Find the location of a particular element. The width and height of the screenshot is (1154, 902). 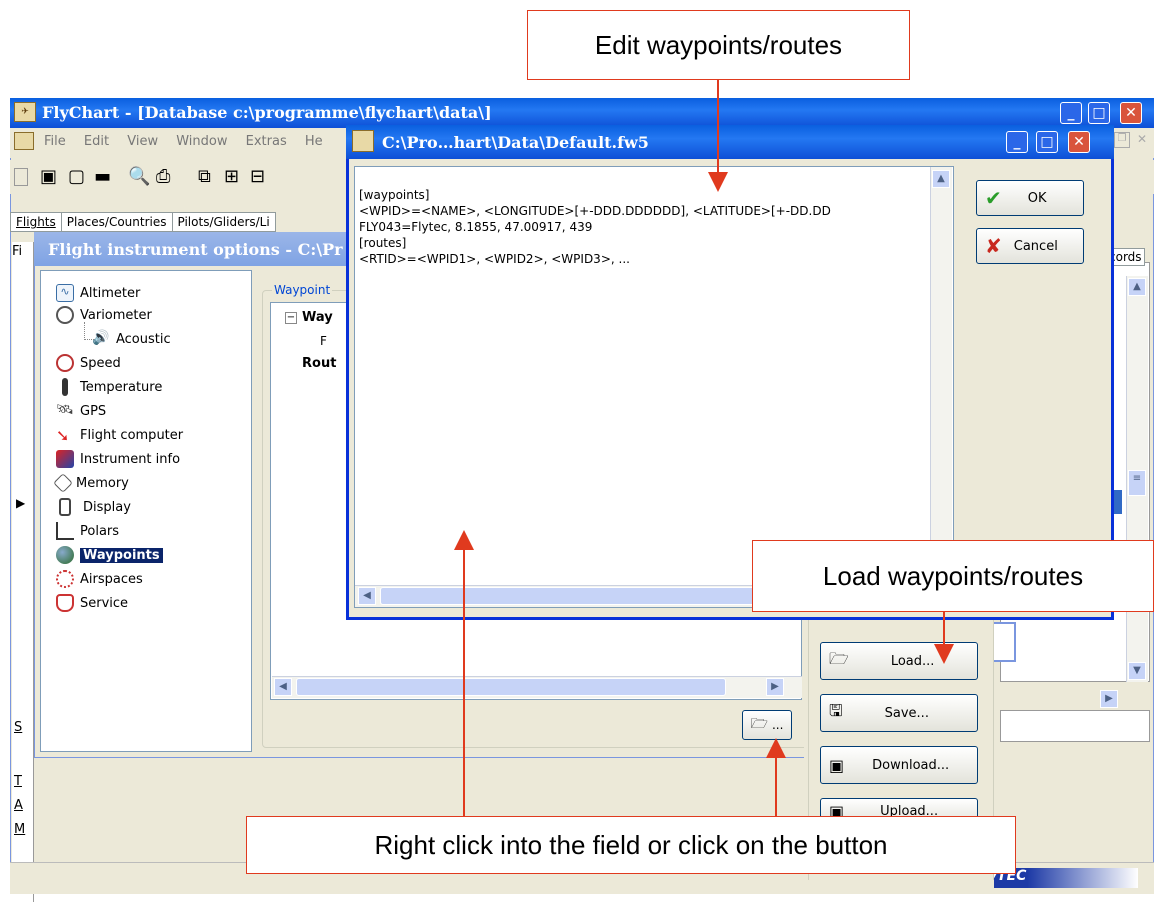

load-callout-text: Load waypoints/routes is located at coordinates (953, 576).